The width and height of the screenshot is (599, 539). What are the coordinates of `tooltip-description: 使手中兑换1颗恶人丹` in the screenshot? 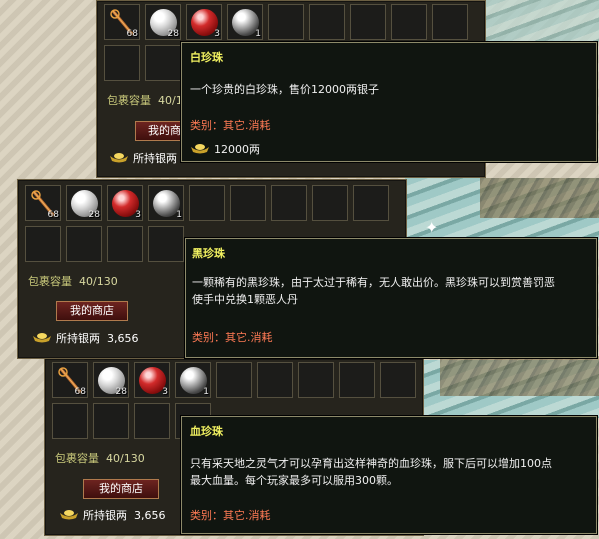 It's located at (245, 299).